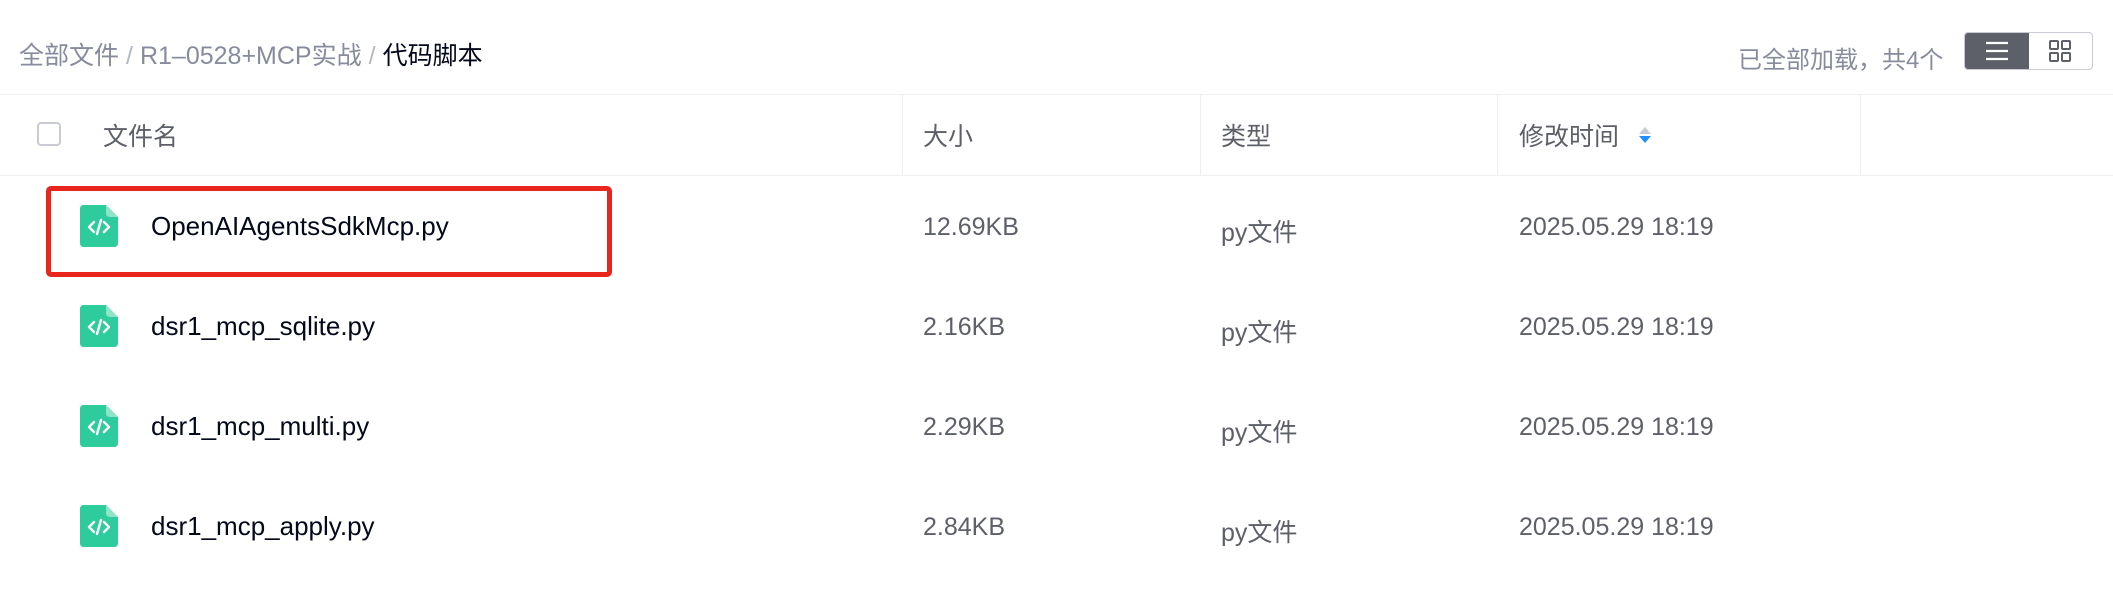 The width and height of the screenshot is (2113, 591). What do you see at coordinates (964, 327) in the screenshot?
I see `file-size: 2.16KB` at bounding box center [964, 327].